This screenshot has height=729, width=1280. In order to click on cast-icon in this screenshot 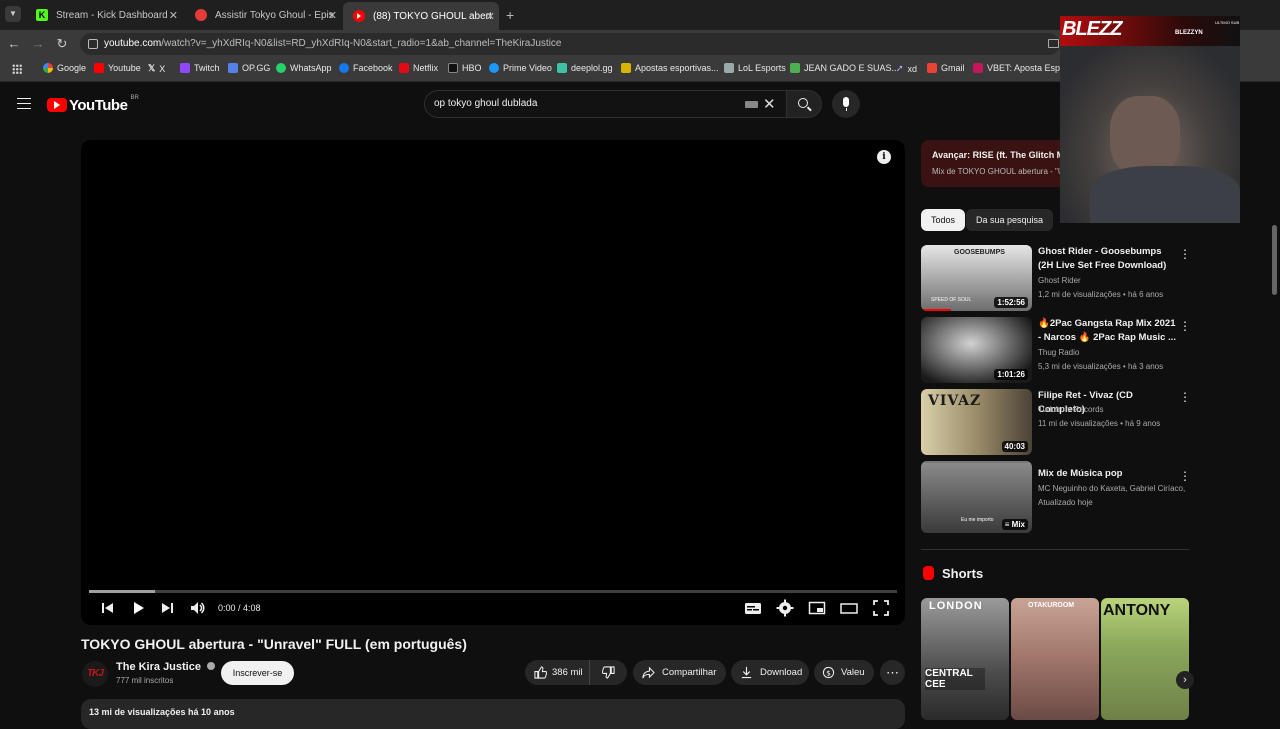, I will do `click(1053, 43)`.